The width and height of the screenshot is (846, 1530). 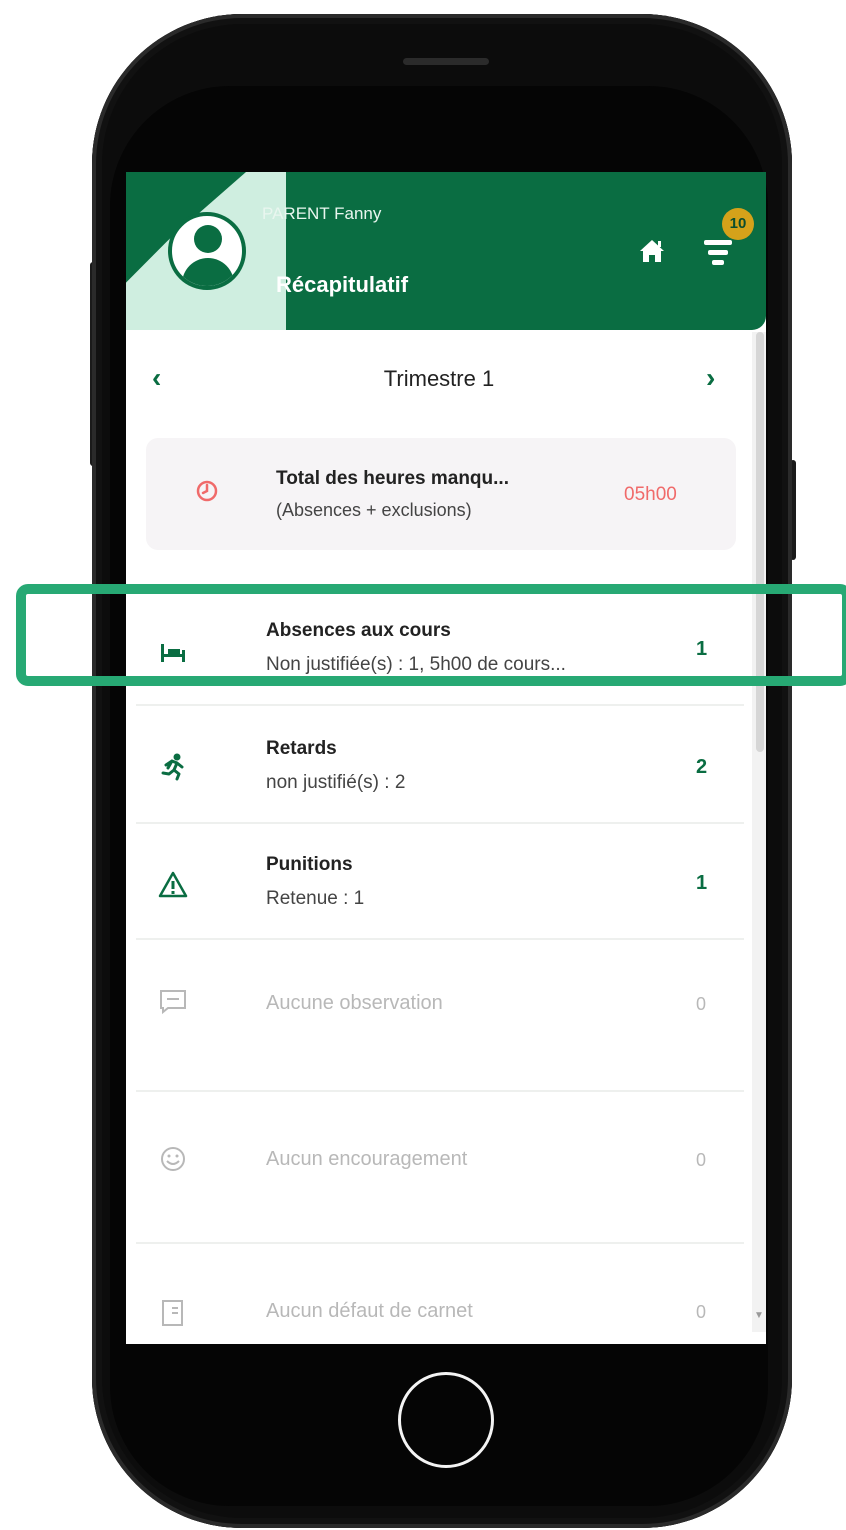 I want to click on list-item-punitions: Punitions Retenue : 1 1, so click(x=440, y=884).